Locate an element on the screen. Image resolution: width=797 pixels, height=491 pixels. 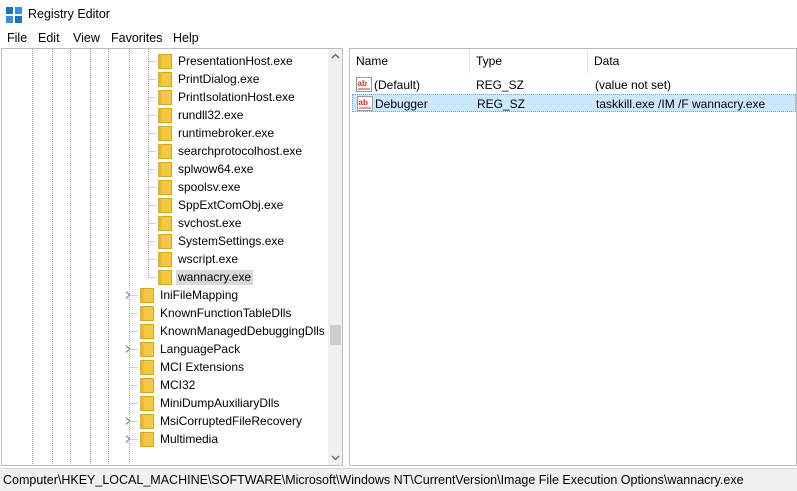
tree-item-label: IniFileMapping is located at coordinates (199, 295).